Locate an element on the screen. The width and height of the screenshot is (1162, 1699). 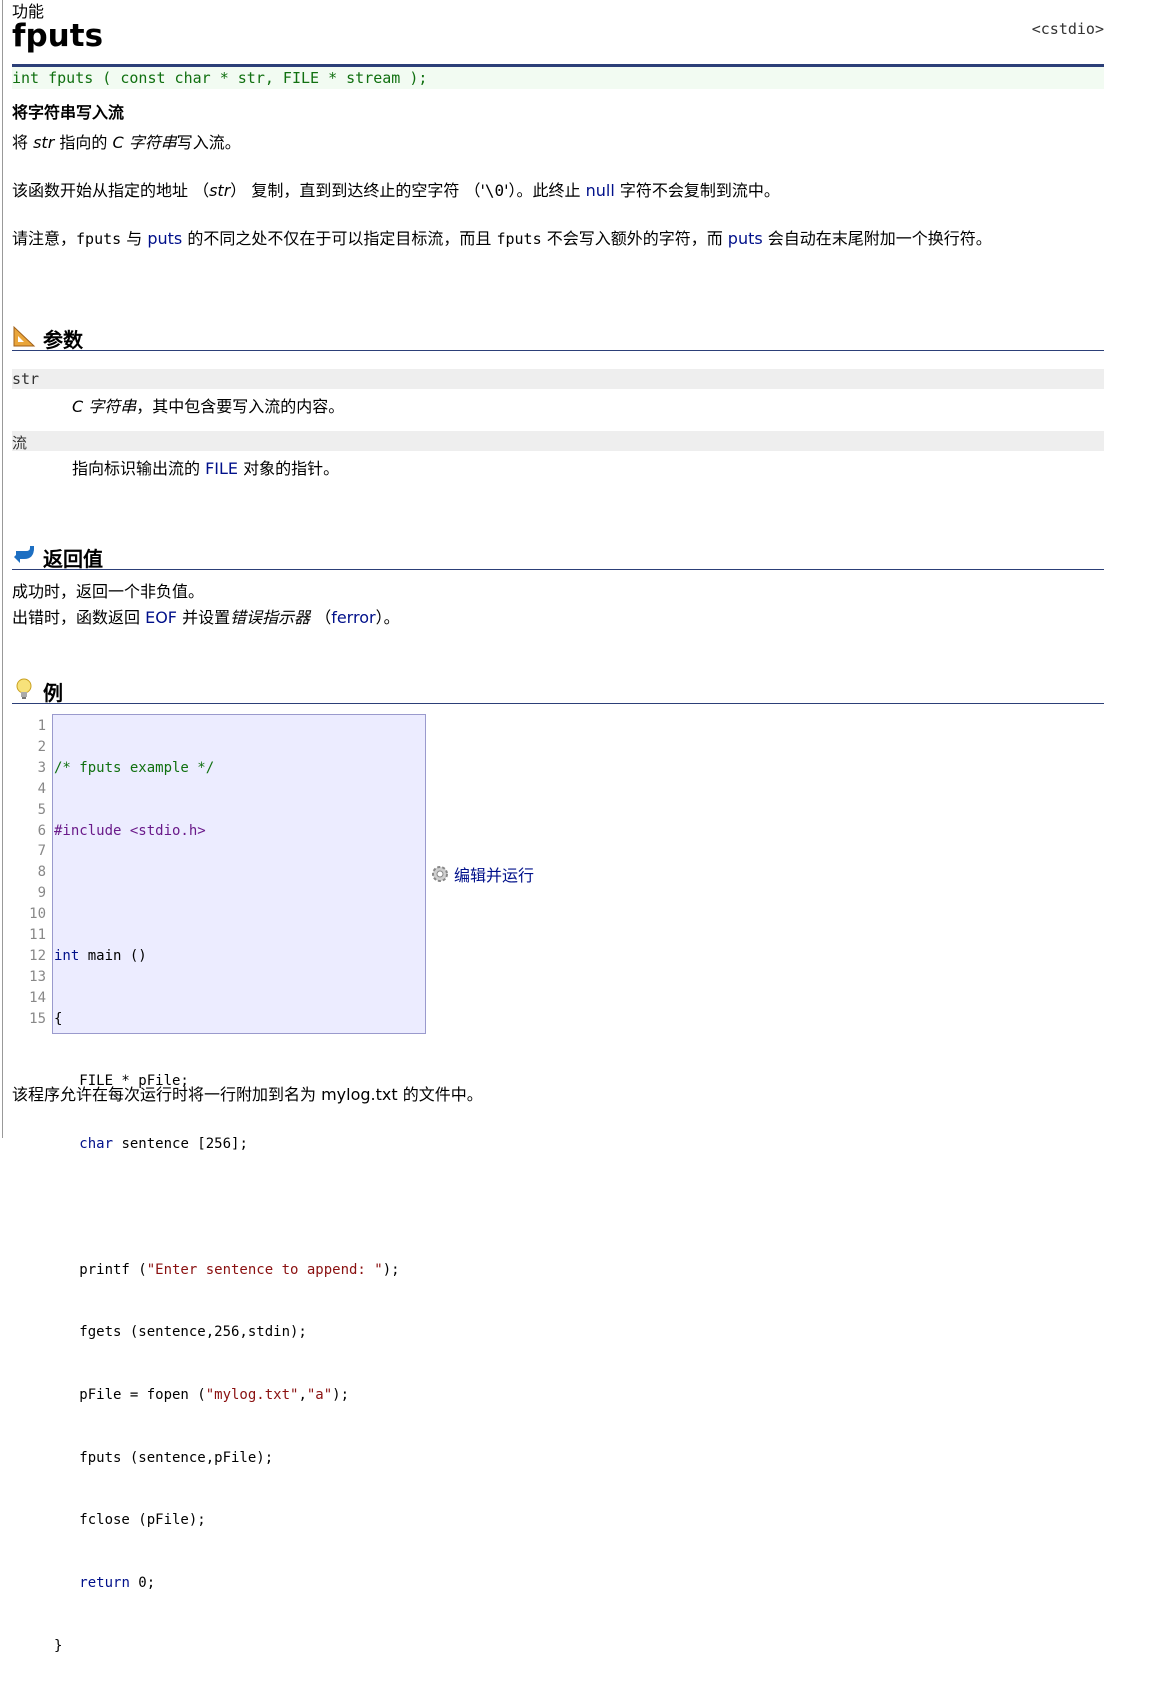
header-link: <cstdio> is located at coordinates (1068, 29).